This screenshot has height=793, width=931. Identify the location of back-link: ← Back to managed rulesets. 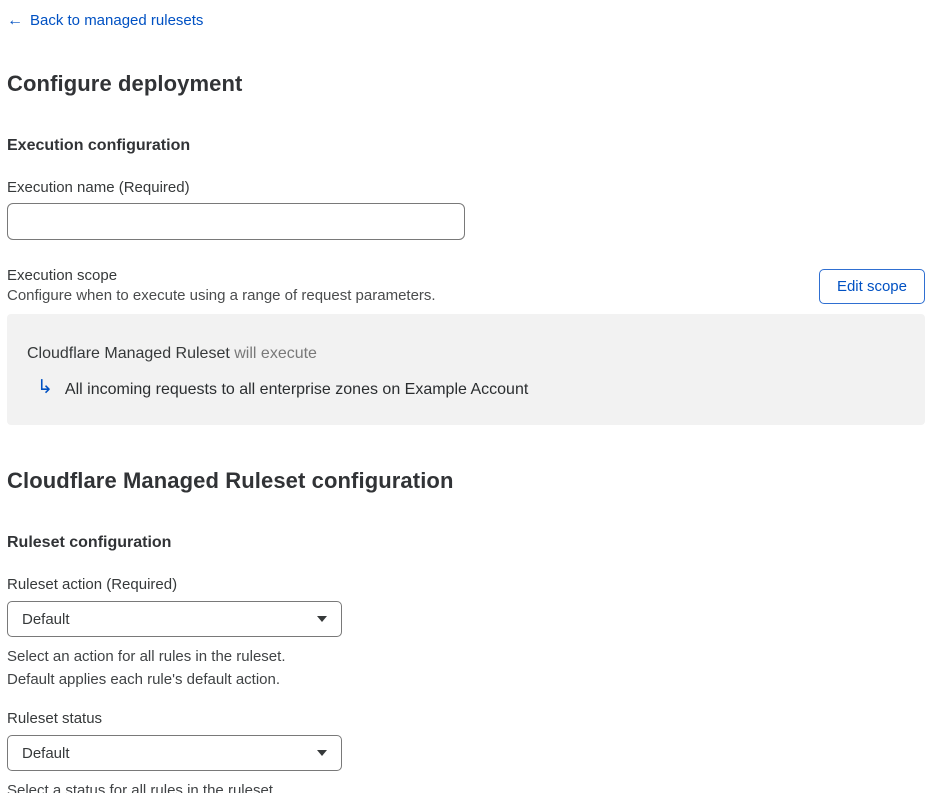
(105, 21).